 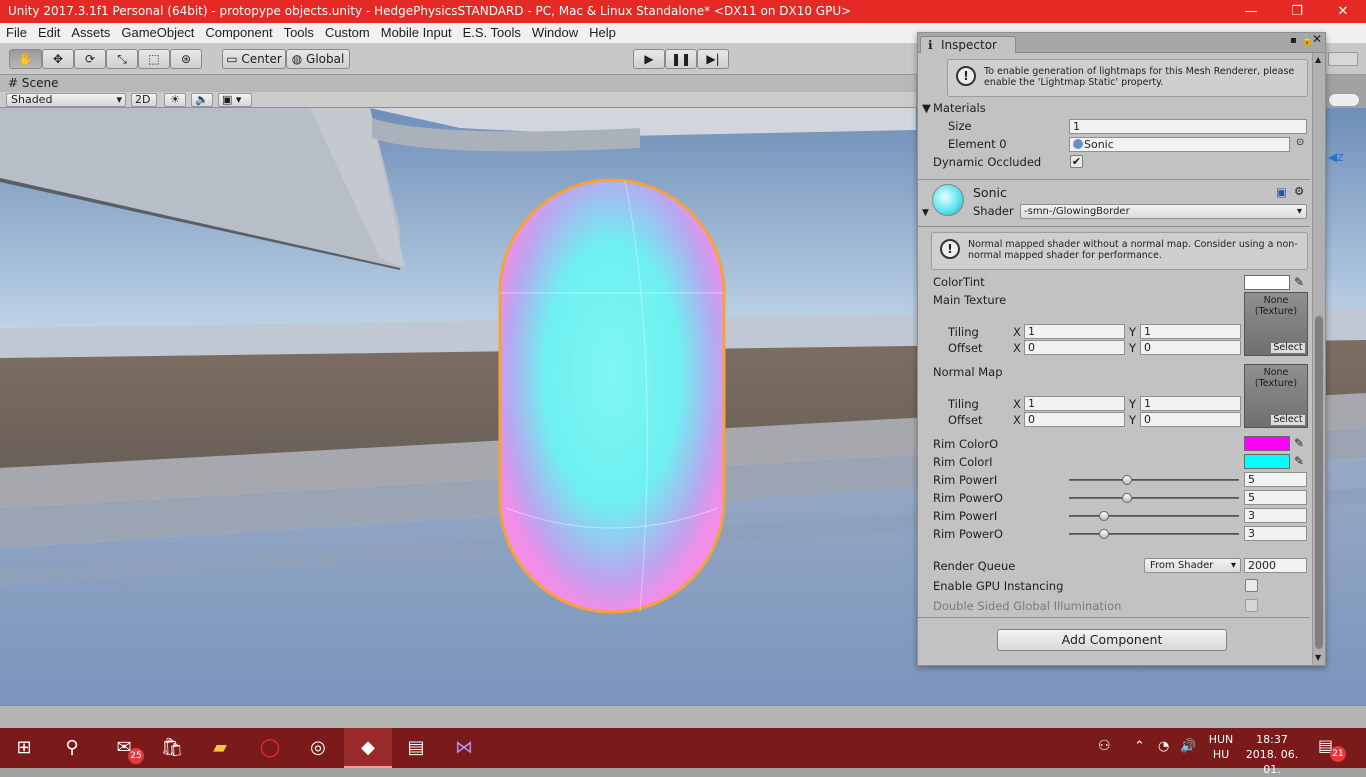 What do you see at coordinates (1179, 144) in the screenshot?
I see `element0-field: Sonic` at bounding box center [1179, 144].